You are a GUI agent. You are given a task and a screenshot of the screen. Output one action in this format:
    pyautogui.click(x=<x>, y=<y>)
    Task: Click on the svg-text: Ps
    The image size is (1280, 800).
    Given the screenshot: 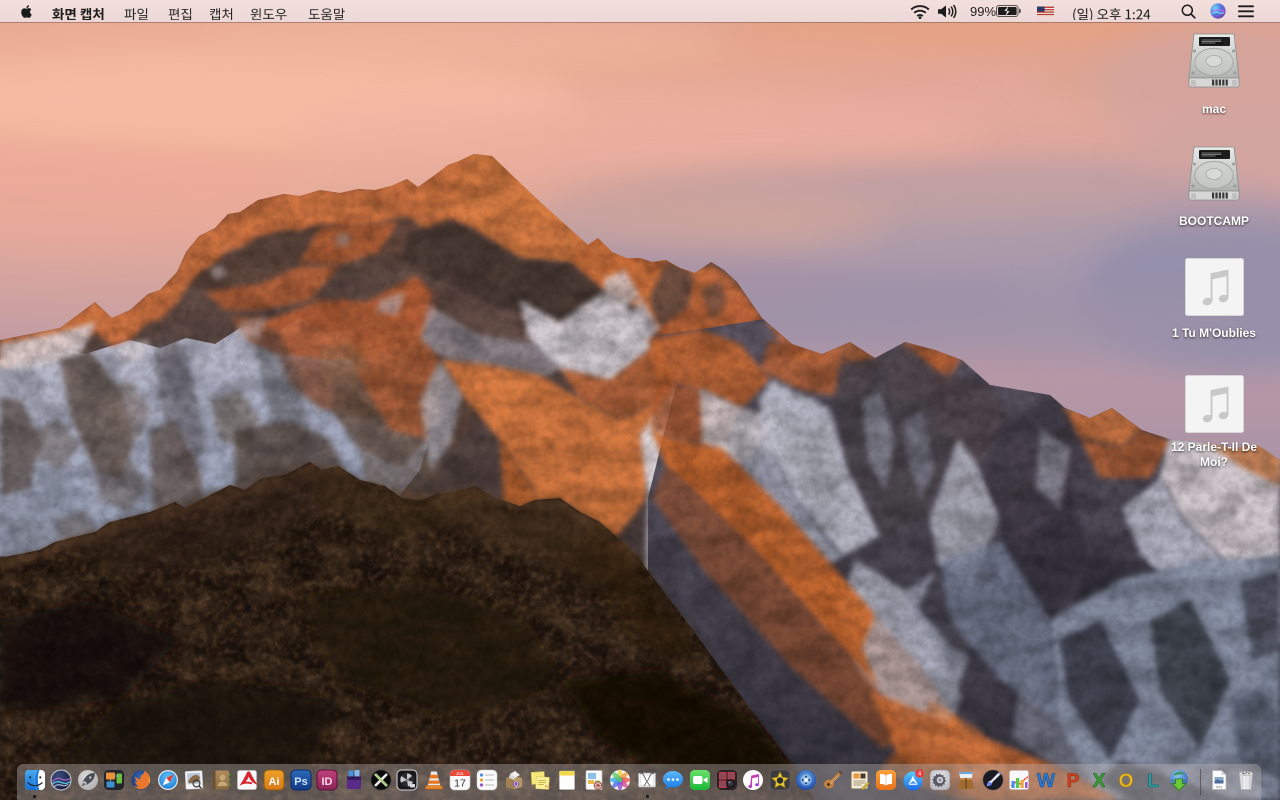 What is the action you would take?
    pyautogui.click(x=300, y=782)
    